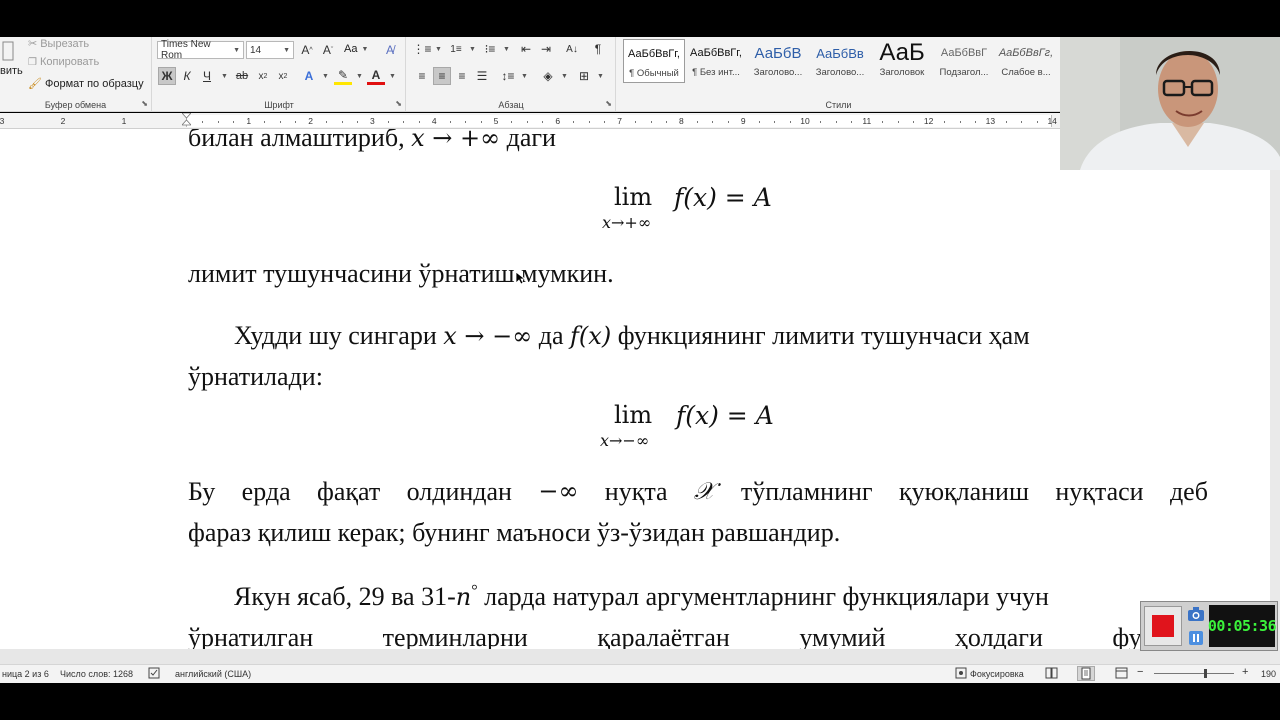 This screenshot has width=1280, height=720. I want to click on change-case-button: Aa ▼, so click(356, 49).